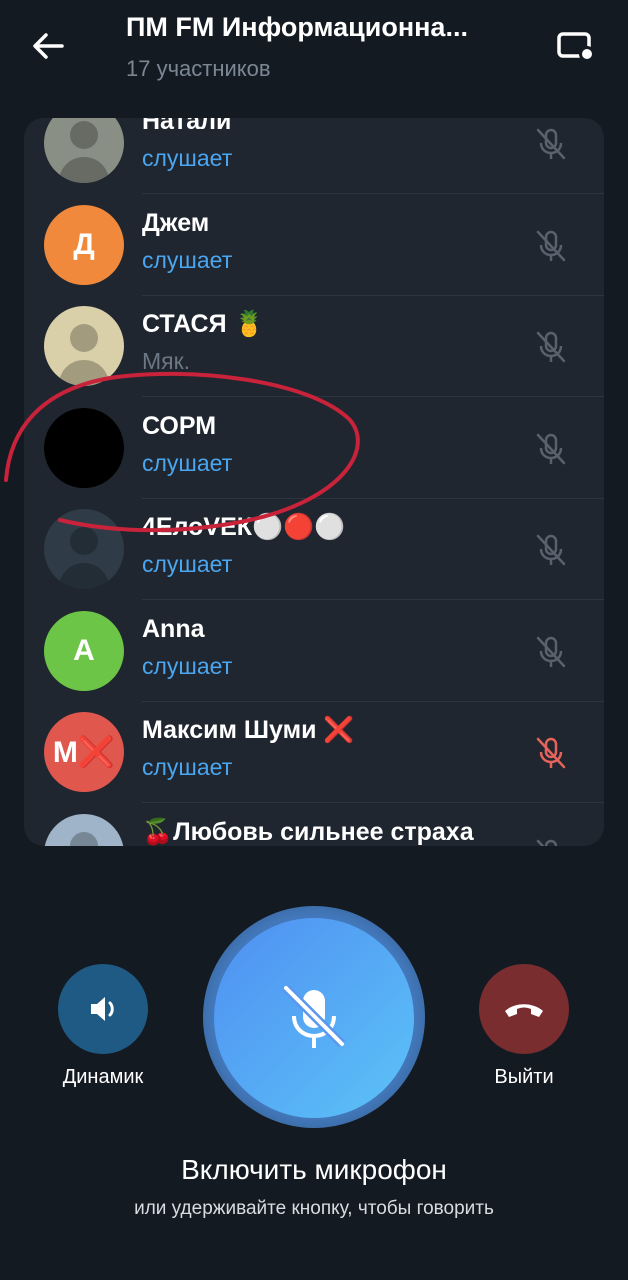 The height and width of the screenshot is (1280, 628). Describe the element at coordinates (314, 50) in the screenshot. I see `header: ПМ FM Информационна... 17 участников` at that location.